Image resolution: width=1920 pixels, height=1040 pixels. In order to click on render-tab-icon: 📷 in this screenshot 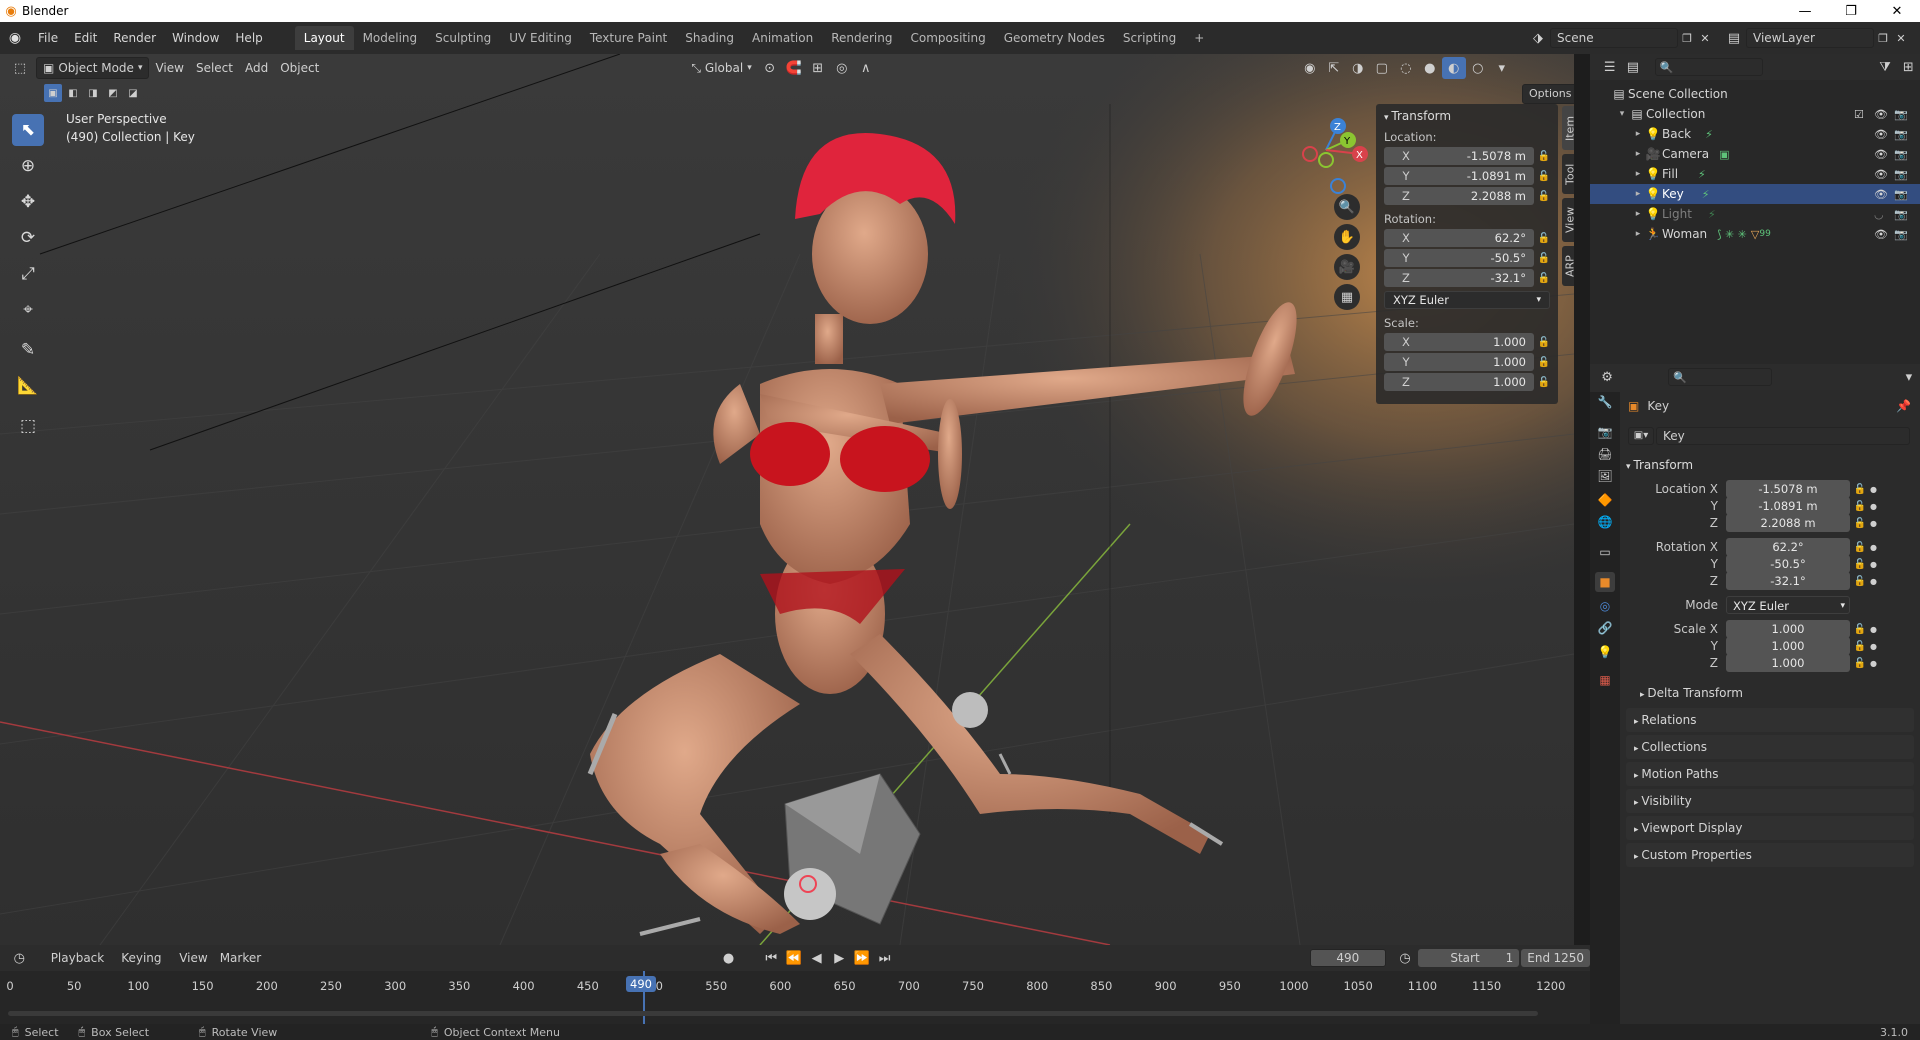, I will do `click(1605, 432)`.